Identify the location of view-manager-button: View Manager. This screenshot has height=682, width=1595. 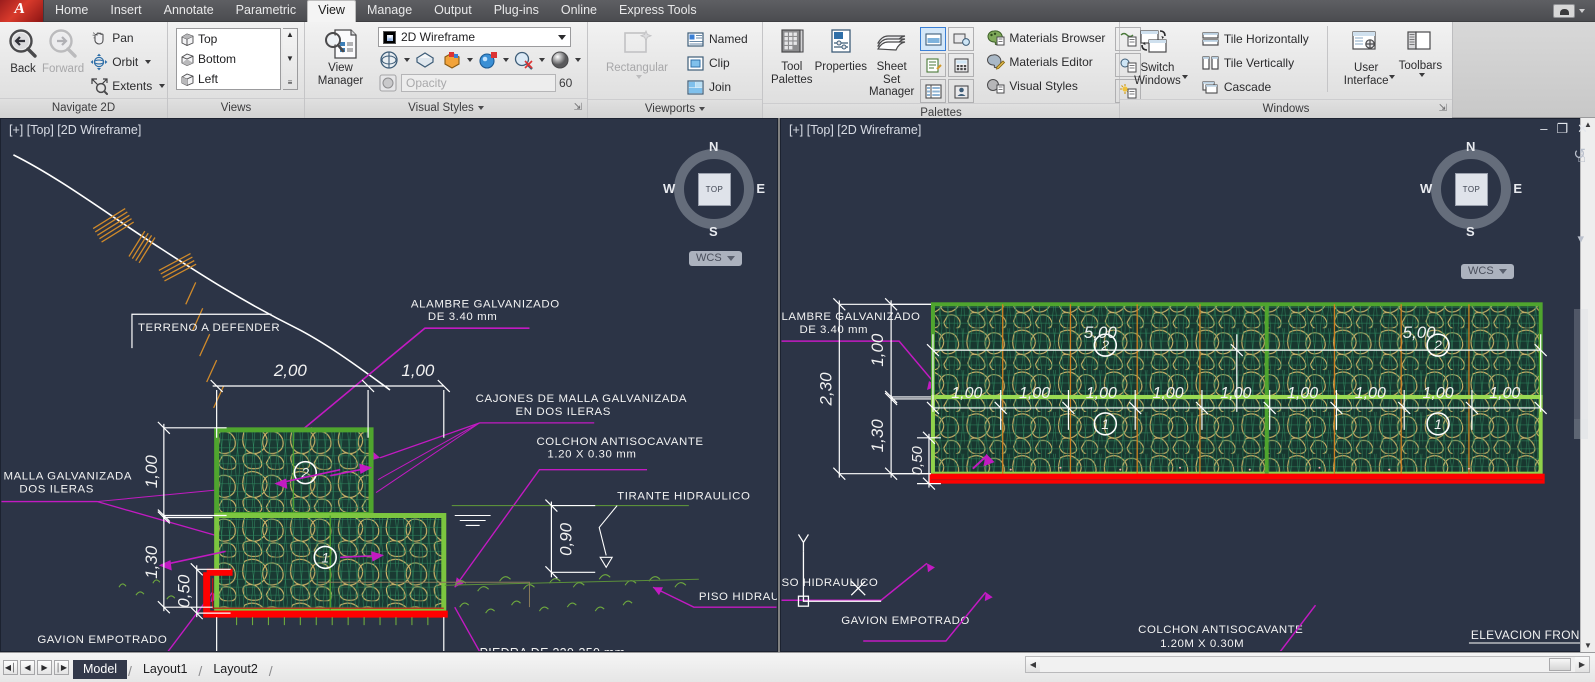
(340, 56).